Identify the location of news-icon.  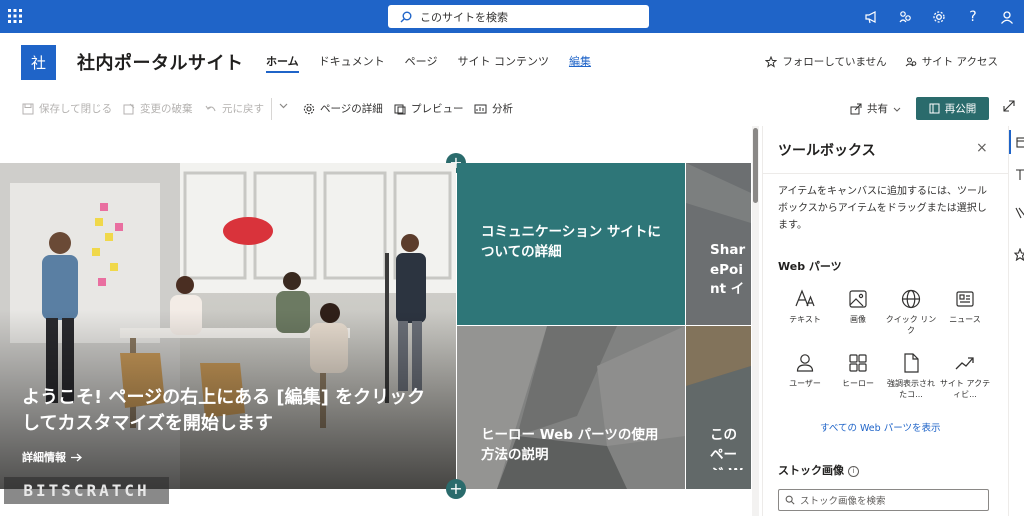
(965, 299).